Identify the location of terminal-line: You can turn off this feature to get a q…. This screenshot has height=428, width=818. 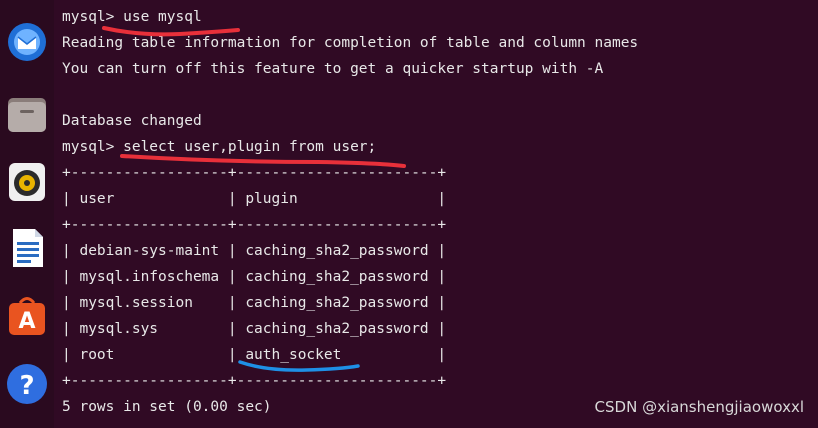
(333, 69).